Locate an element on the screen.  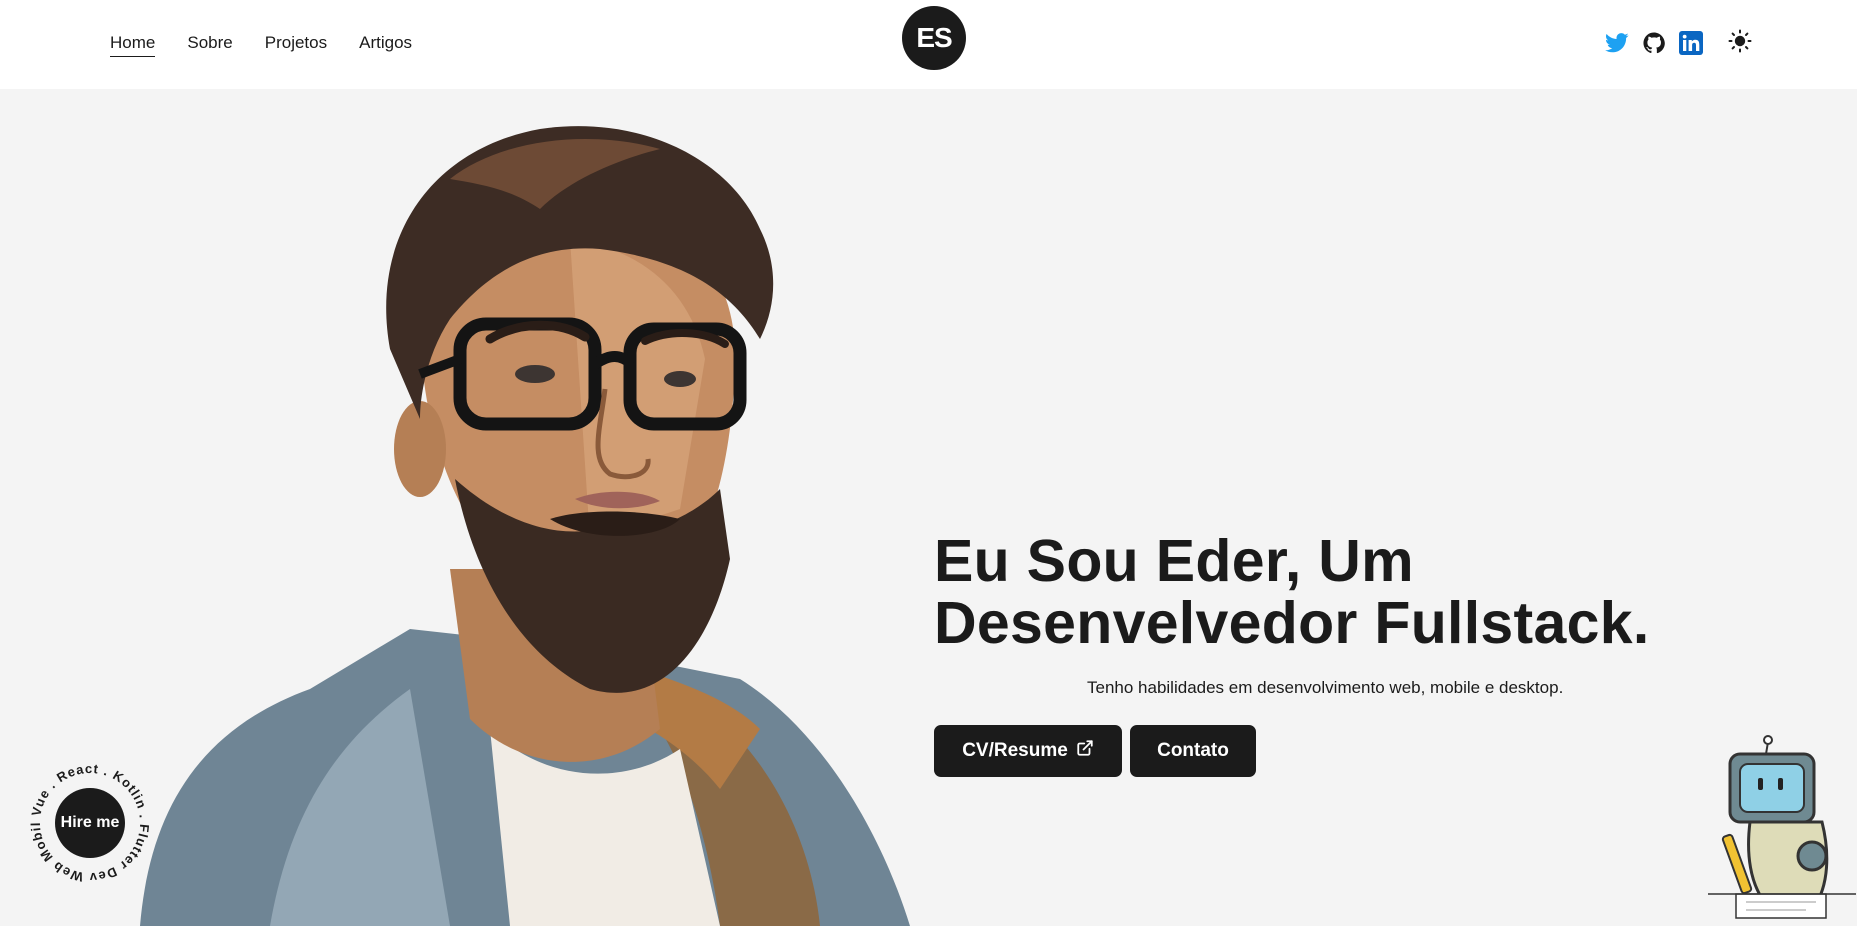
nav-link-projetos: Projetos is located at coordinates (296, 44).